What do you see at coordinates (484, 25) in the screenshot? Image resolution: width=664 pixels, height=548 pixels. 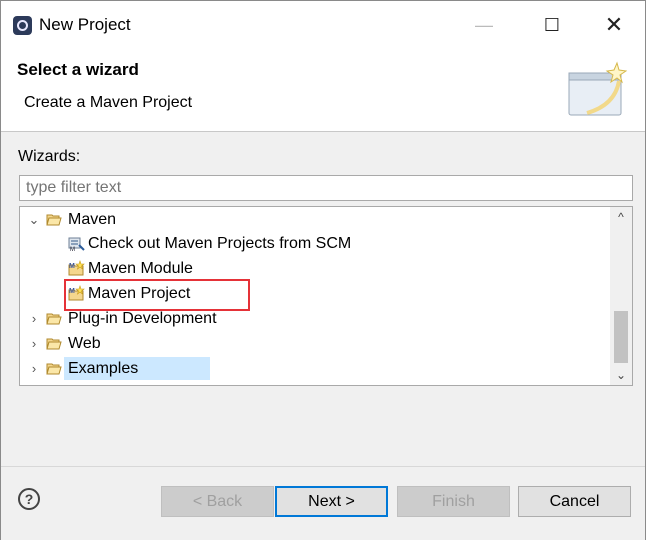 I see `minimize-button: —` at bounding box center [484, 25].